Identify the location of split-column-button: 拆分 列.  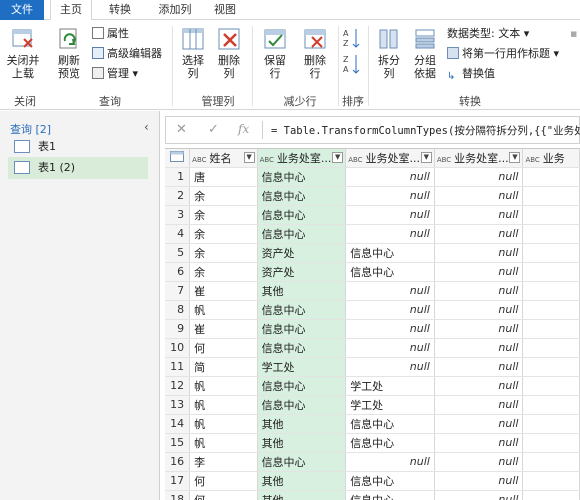
(389, 53).